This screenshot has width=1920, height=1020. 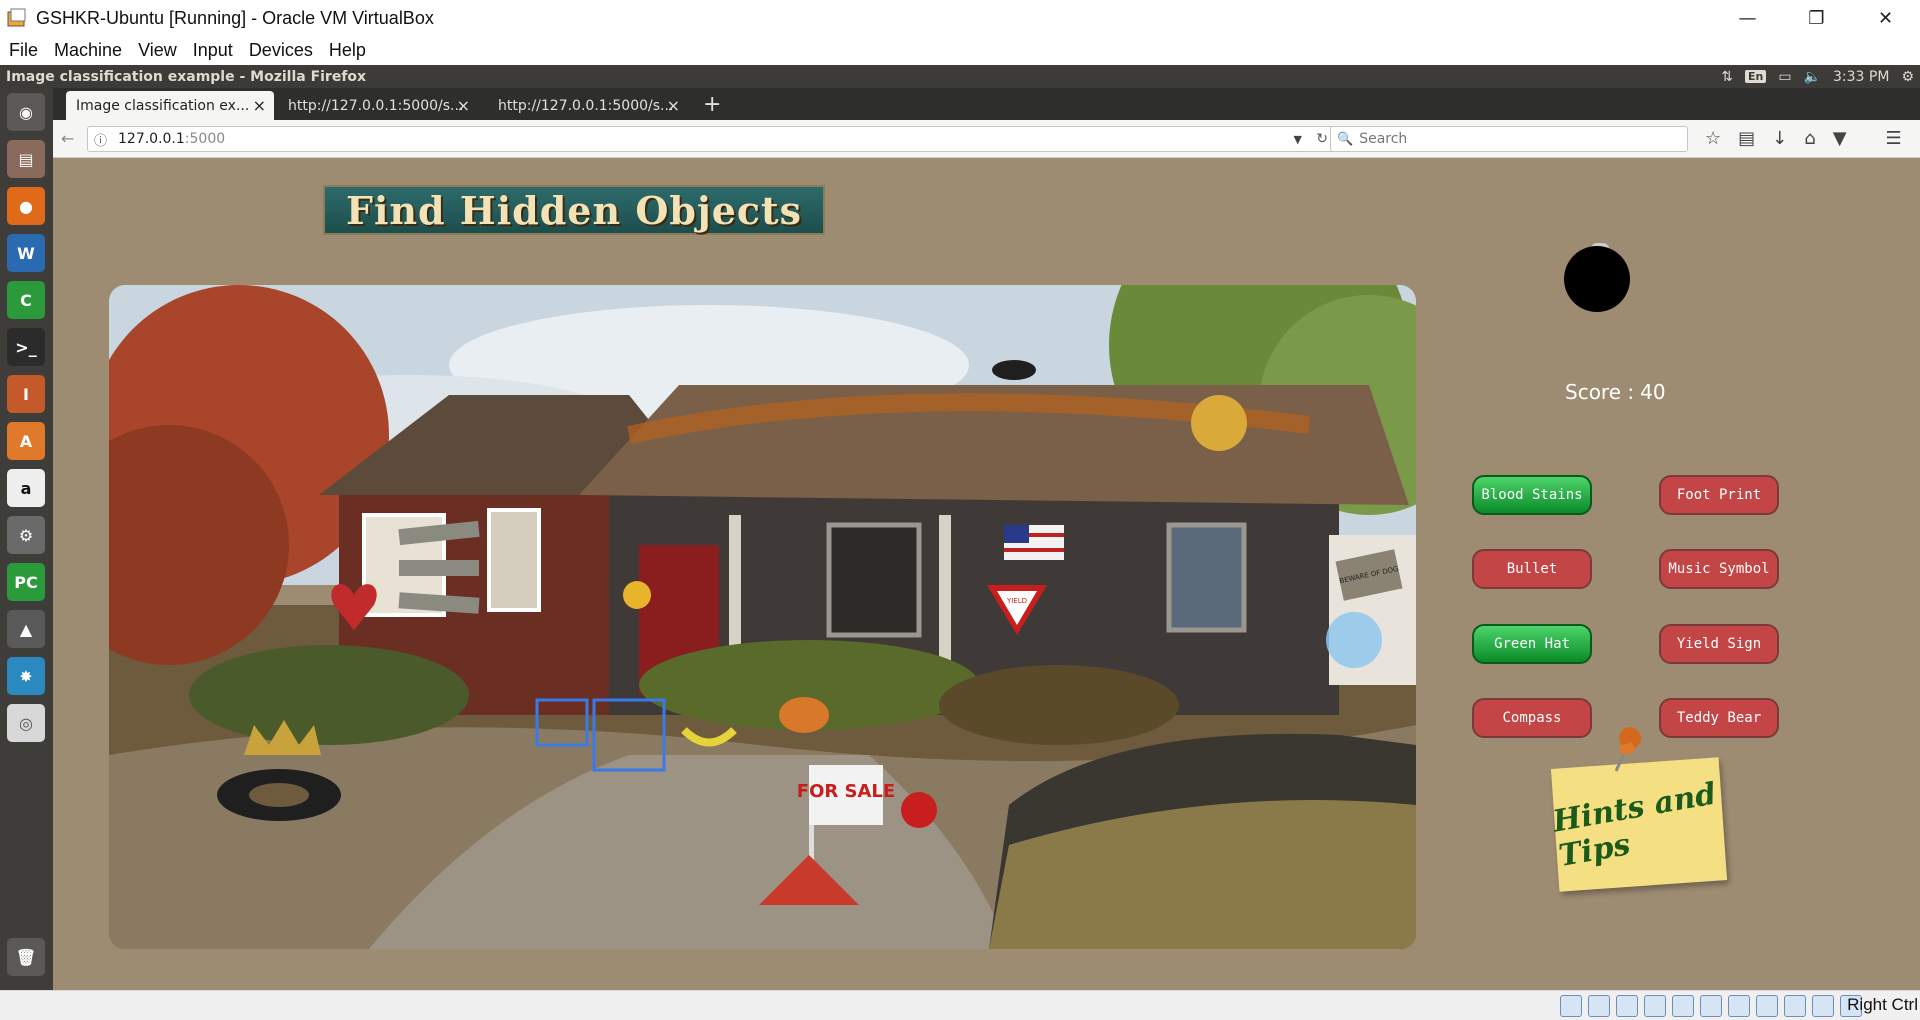 I want to click on push-pin-icon, so click(x=1627, y=749).